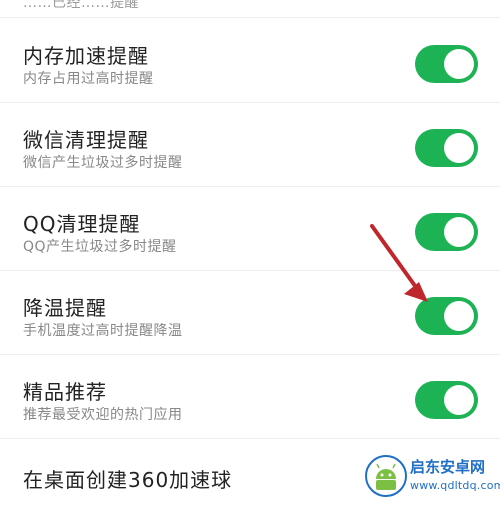 The height and width of the screenshot is (523, 500). Describe the element at coordinates (82, 224) in the screenshot. I see `setting-title: QQ清理提醒` at that location.